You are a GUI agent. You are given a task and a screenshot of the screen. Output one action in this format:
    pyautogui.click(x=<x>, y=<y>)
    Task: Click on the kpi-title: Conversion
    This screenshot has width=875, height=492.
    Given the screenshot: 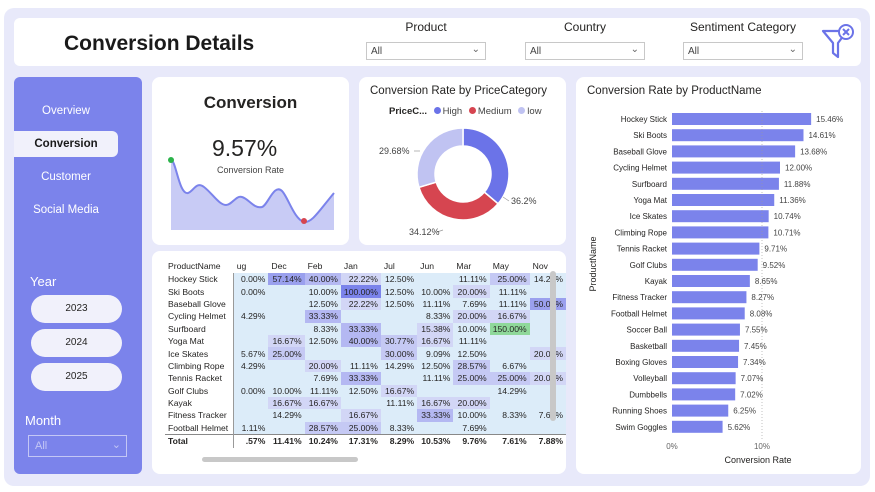 What is the action you would take?
    pyautogui.click(x=250, y=102)
    